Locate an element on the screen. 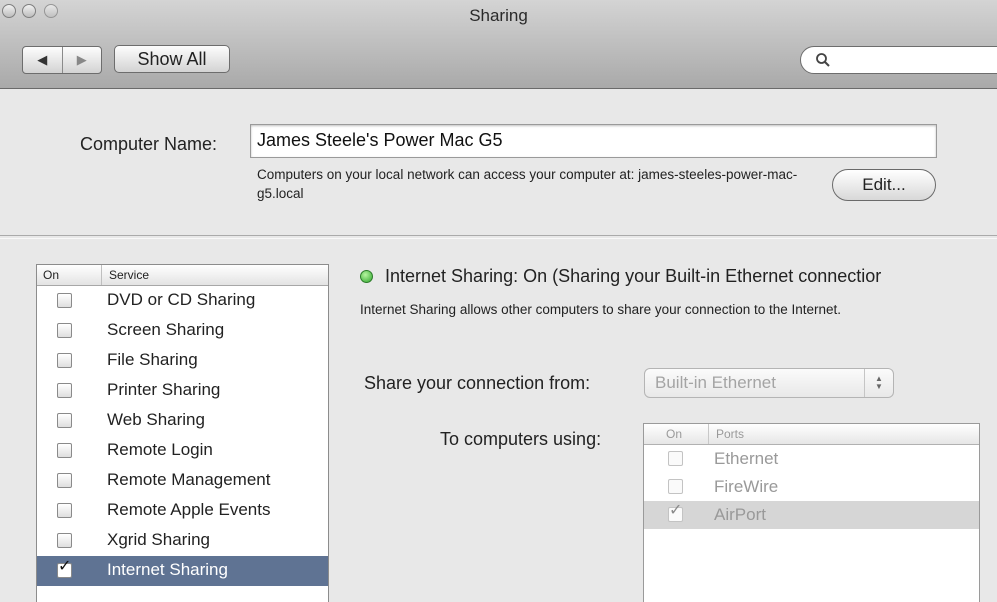 The image size is (997, 602). service-label: Internet Sharing is located at coordinates (167, 569).